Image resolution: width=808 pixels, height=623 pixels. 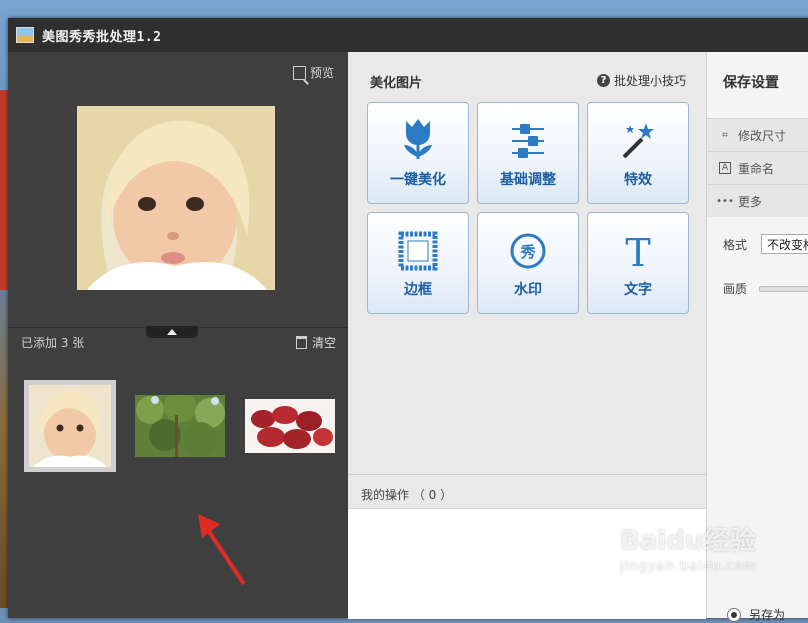 I want to click on more-option: ••• 更多, so click(x=757, y=200).